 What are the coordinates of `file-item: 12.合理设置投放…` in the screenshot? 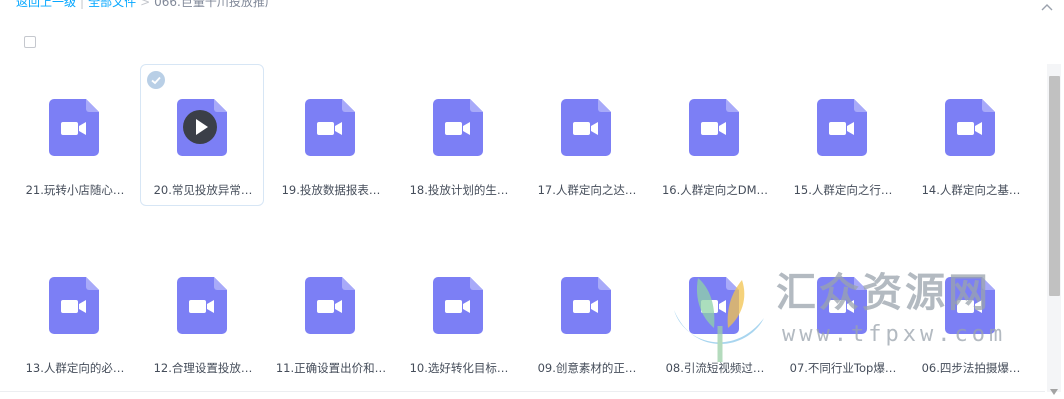 It's located at (202, 313).